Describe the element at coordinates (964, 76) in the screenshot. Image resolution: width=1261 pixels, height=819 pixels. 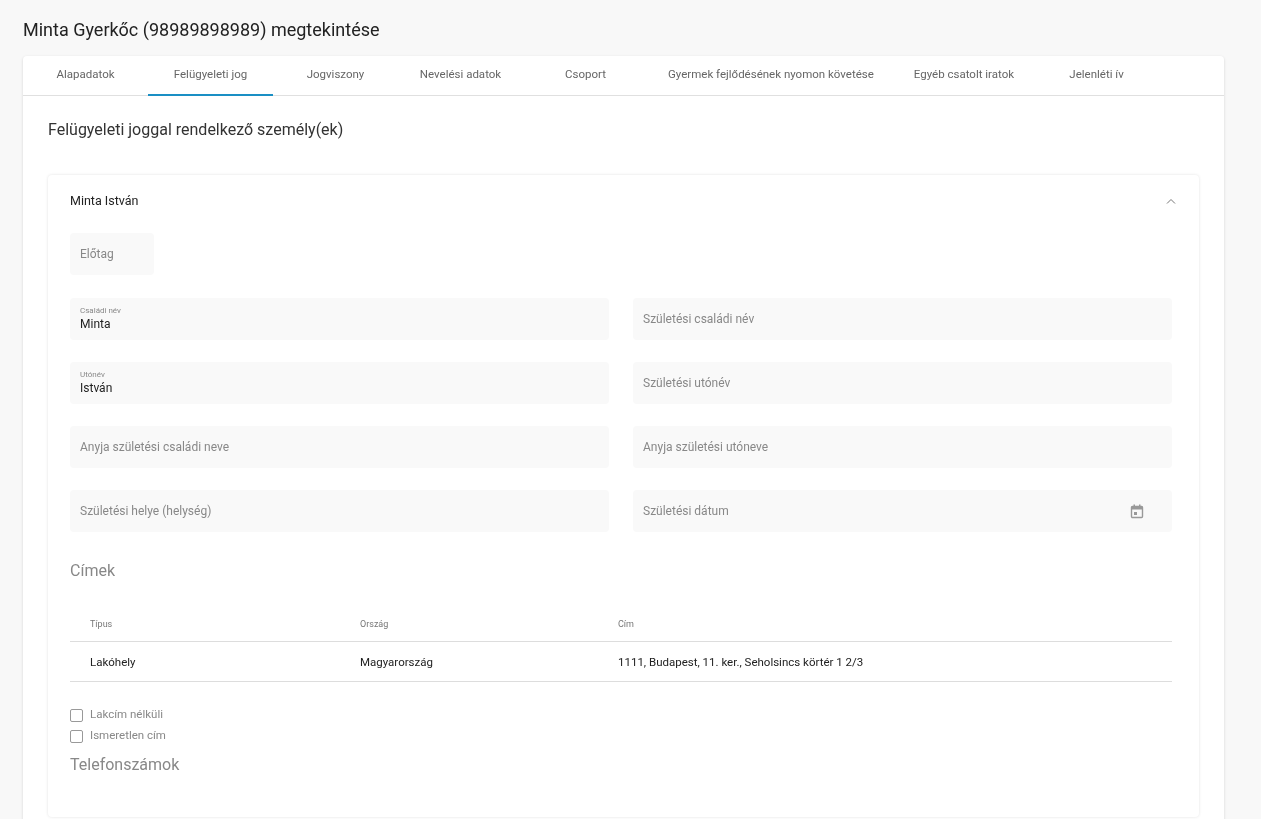
I see `tab: Egyéb csatolt iratok` at that location.